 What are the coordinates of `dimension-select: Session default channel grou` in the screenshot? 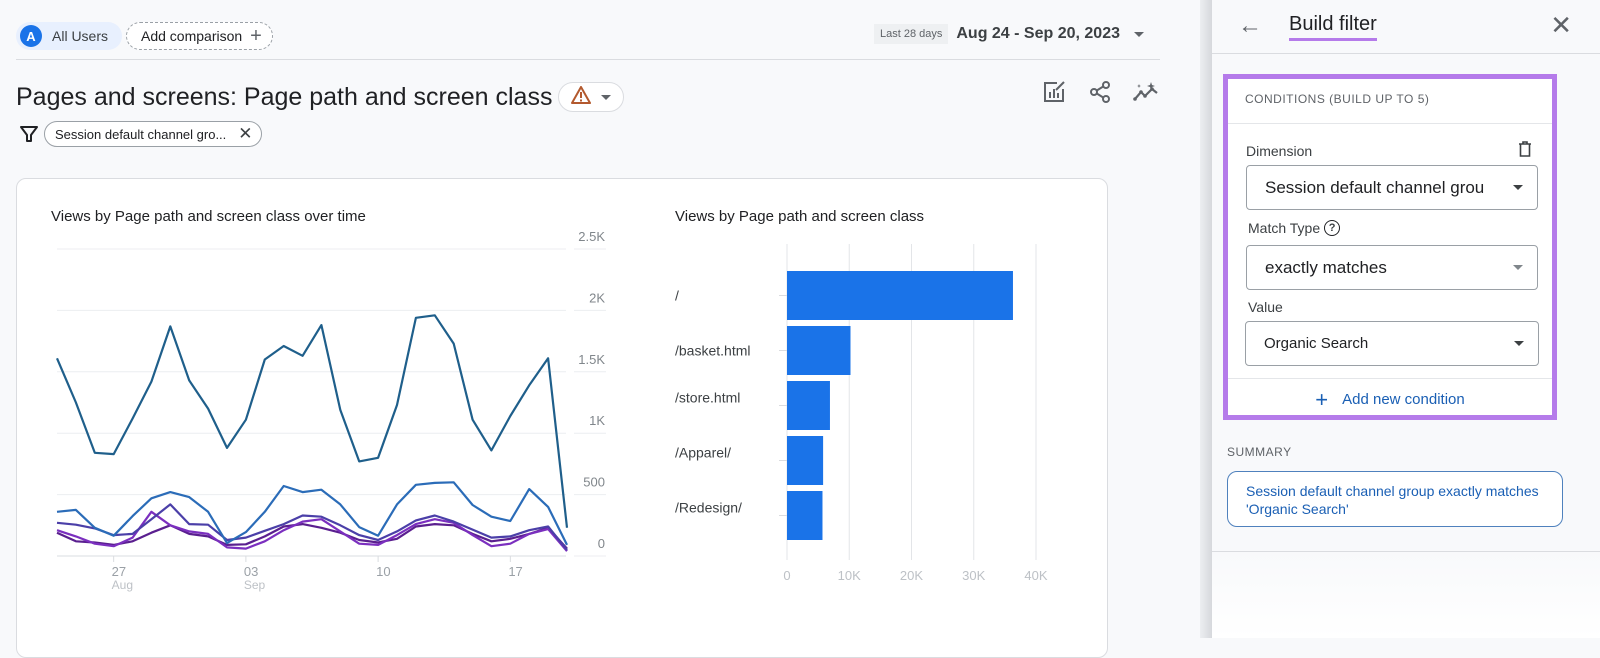 It's located at (1392, 187).